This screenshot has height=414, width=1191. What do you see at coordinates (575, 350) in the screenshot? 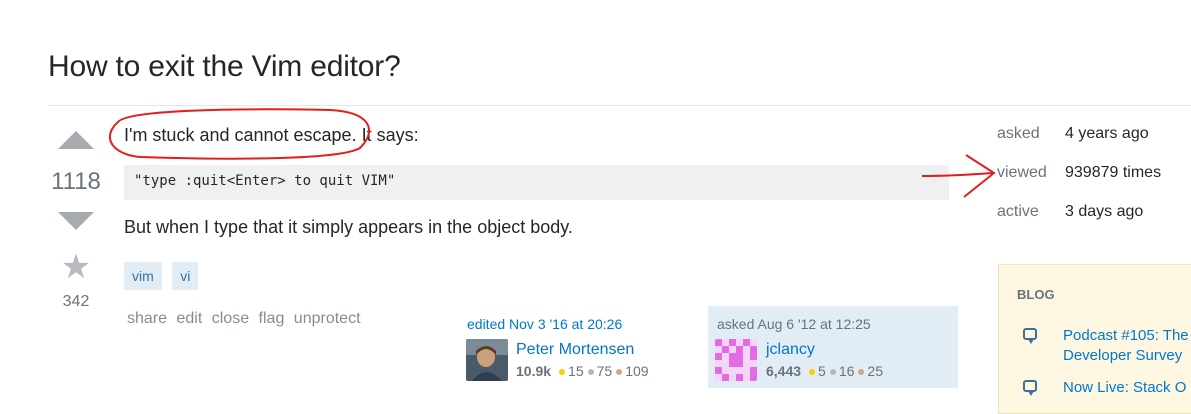
I see `editor-username-link: Peter Mortensen` at bounding box center [575, 350].